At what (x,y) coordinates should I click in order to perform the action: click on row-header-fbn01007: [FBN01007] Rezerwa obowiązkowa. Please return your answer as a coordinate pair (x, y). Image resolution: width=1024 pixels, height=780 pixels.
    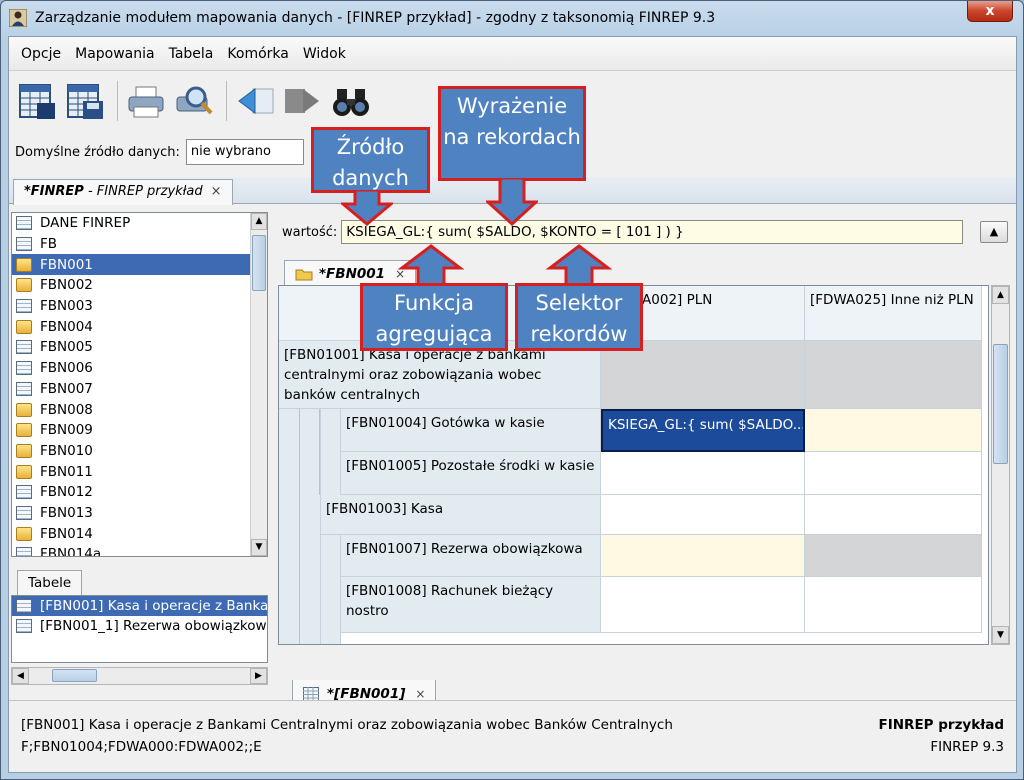
    Looking at the image, I should click on (471, 556).